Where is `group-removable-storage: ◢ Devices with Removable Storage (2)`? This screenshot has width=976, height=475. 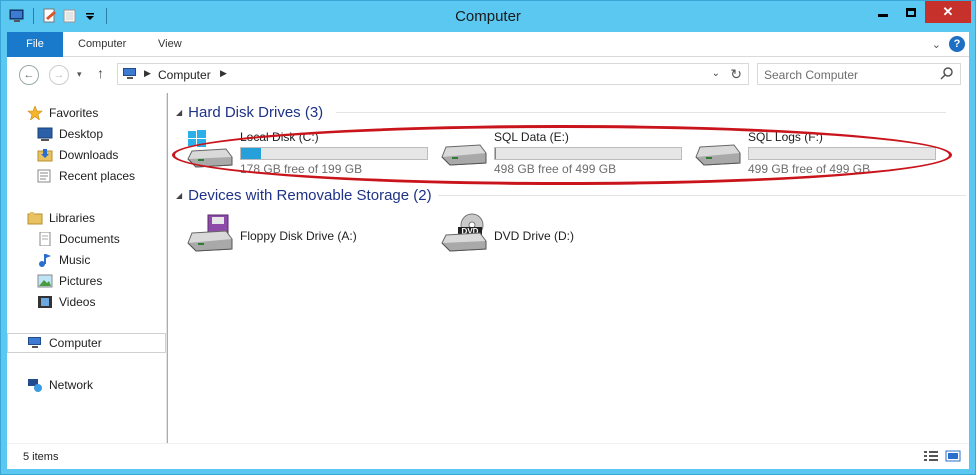 group-removable-storage: ◢ Devices with Removable Storage (2) is located at coordinates (571, 195).